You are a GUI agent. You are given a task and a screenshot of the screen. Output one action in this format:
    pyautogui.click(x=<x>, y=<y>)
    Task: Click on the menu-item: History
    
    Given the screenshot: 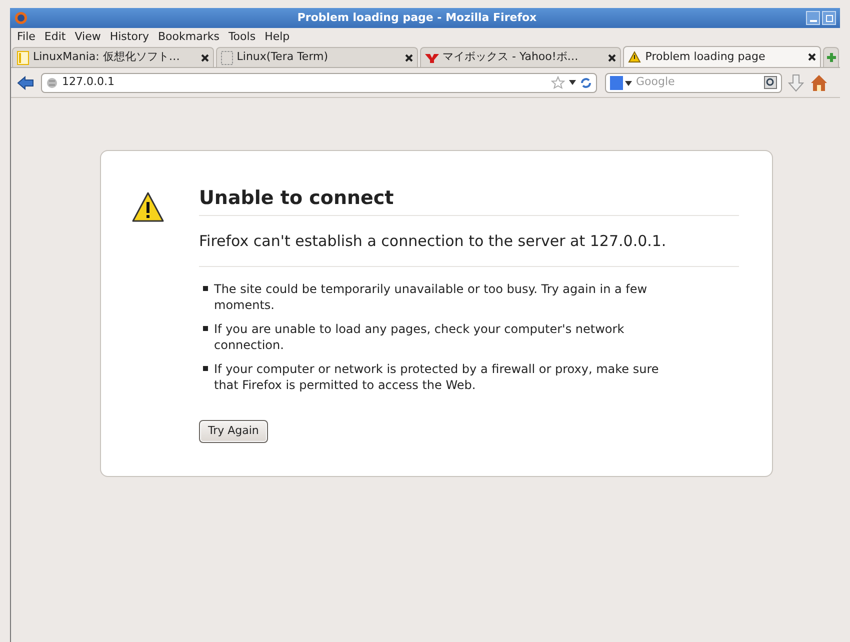 What is the action you would take?
    pyautogui.click(x=129, y=37)
    